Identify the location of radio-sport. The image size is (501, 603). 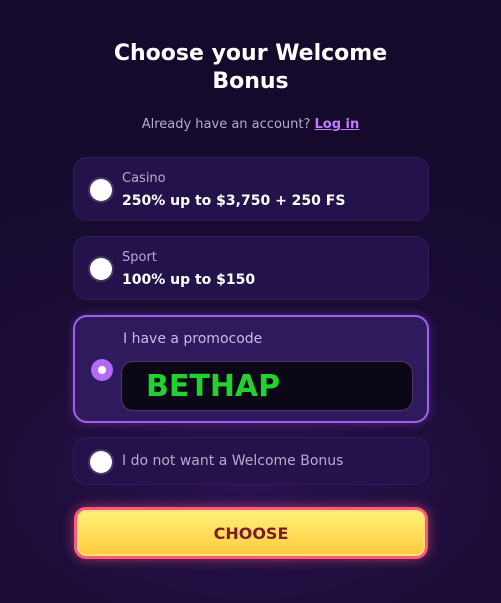
(101, 269).